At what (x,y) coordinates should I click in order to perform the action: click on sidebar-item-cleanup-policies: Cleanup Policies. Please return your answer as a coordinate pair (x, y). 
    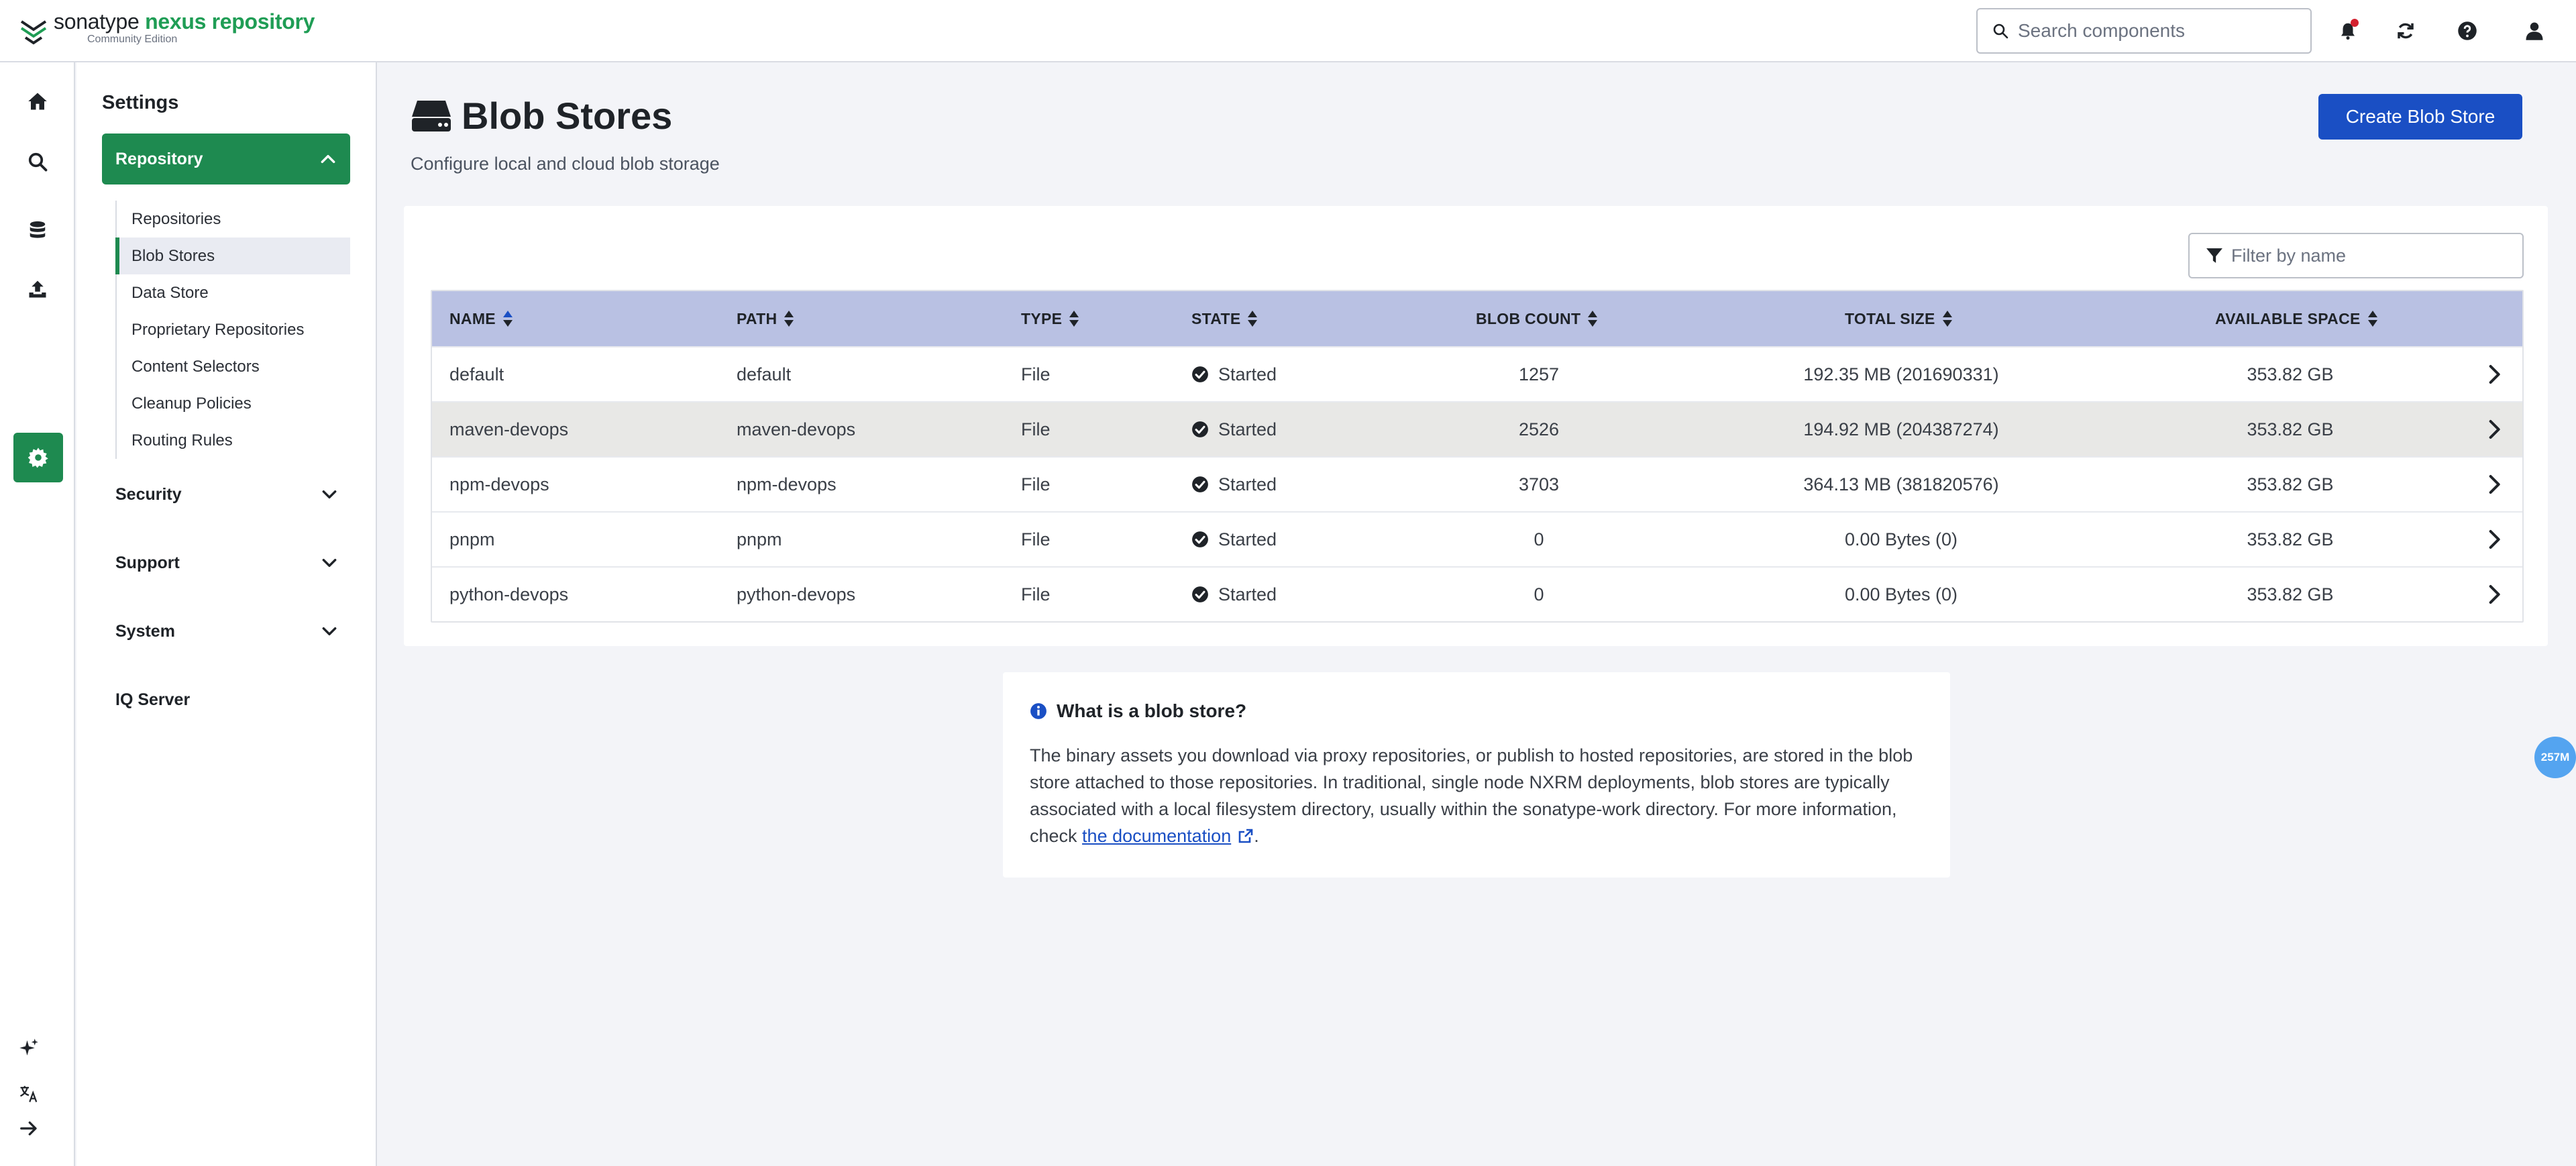
    Looking at the image, I should click on (233, 403).